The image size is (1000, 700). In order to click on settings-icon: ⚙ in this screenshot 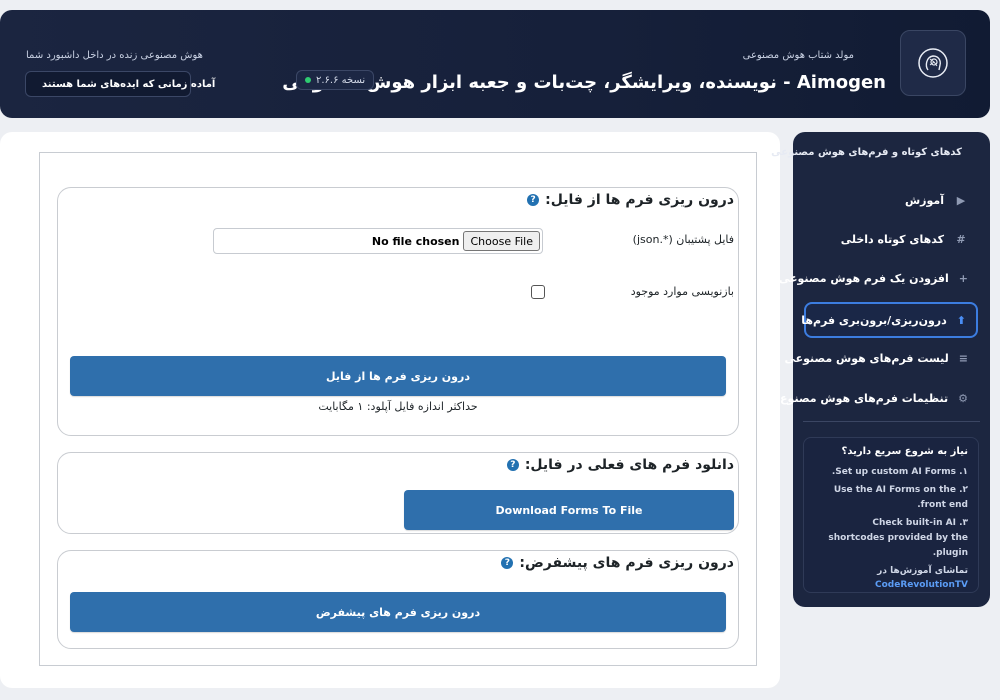, I will do `click(963, 398)`.